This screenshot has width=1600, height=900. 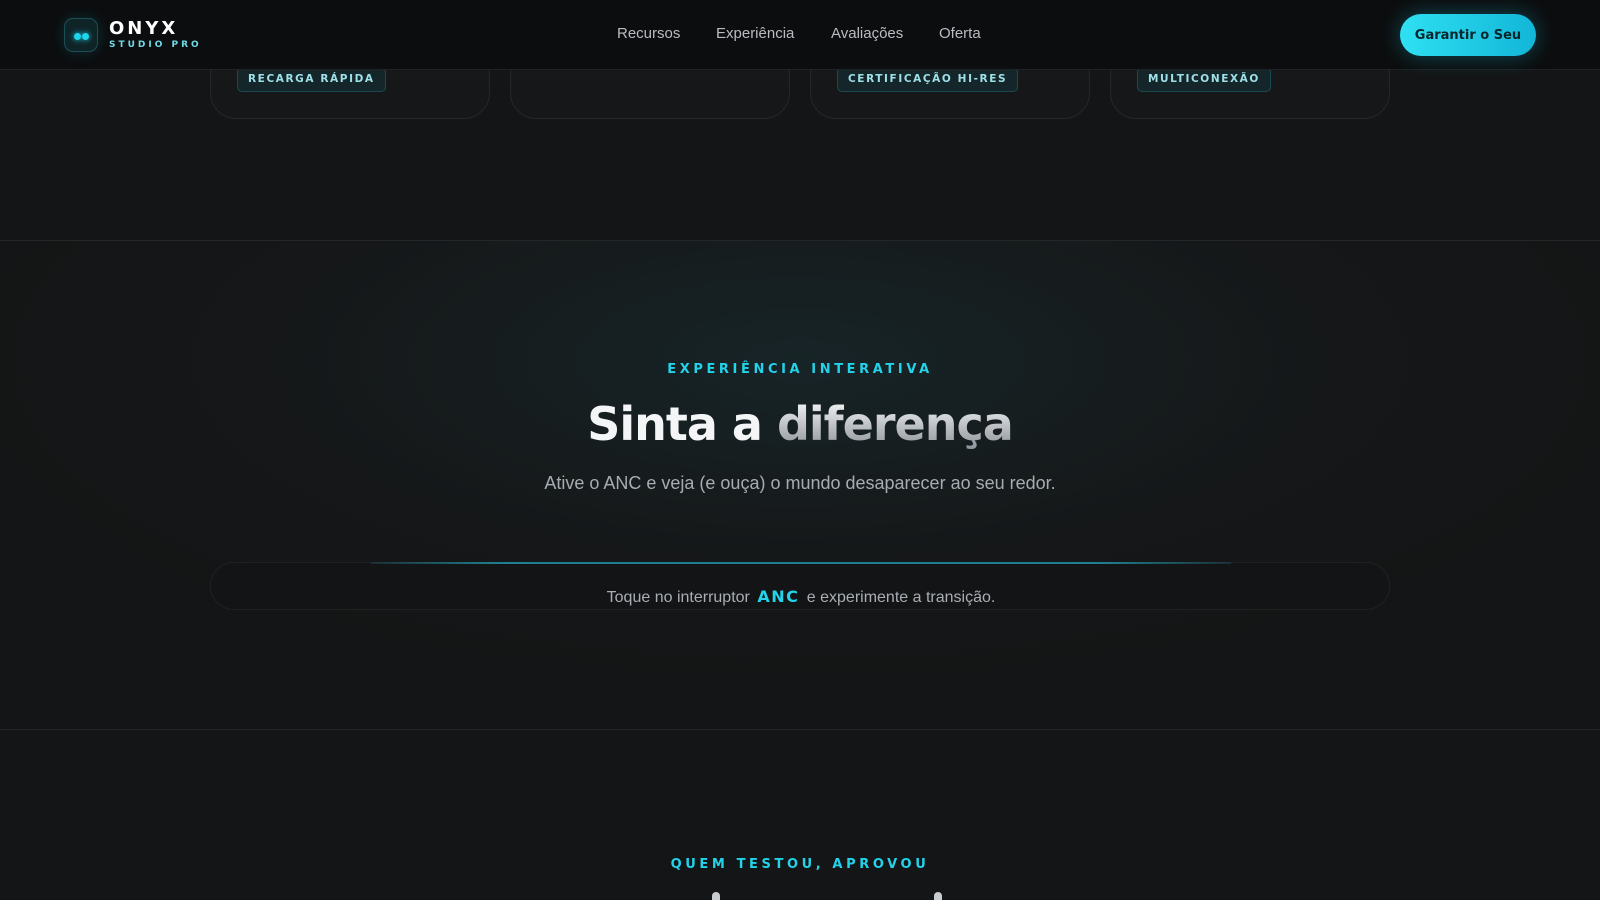 What do you see at coordinates (899, 597) in the screenshot?
I see `anc-hint-after: e experimente a transição.` at bounding box center [899, 597].